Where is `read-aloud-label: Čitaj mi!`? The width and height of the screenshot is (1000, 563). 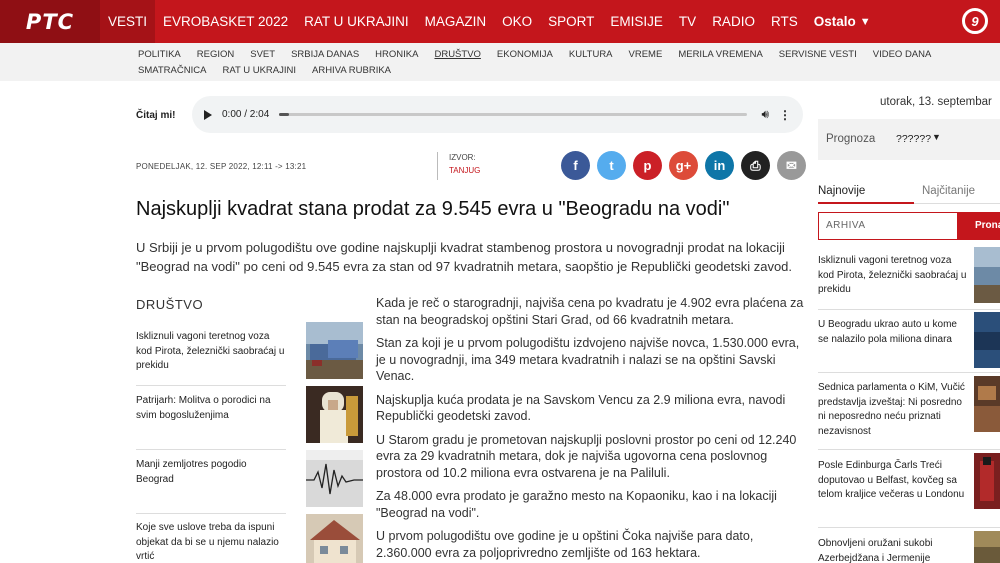 read-aloud-label: Čitaj mi! is located at coordinates (156, 115).